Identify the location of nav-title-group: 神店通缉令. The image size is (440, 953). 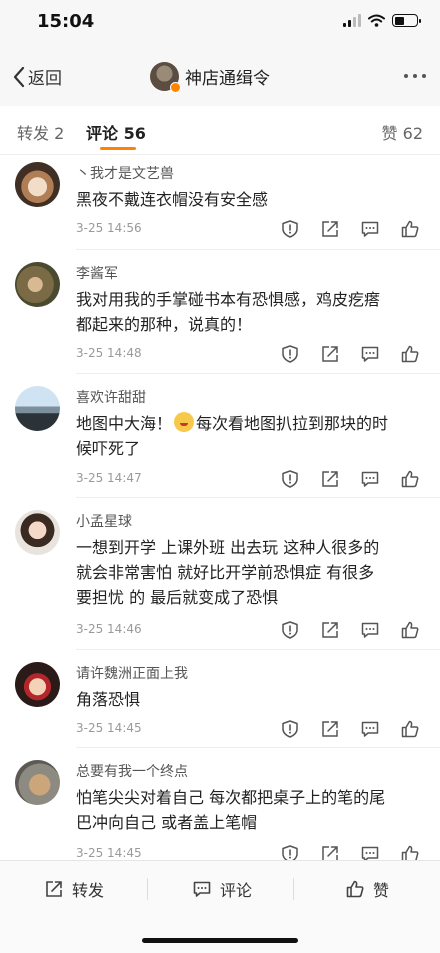
(210, 77).